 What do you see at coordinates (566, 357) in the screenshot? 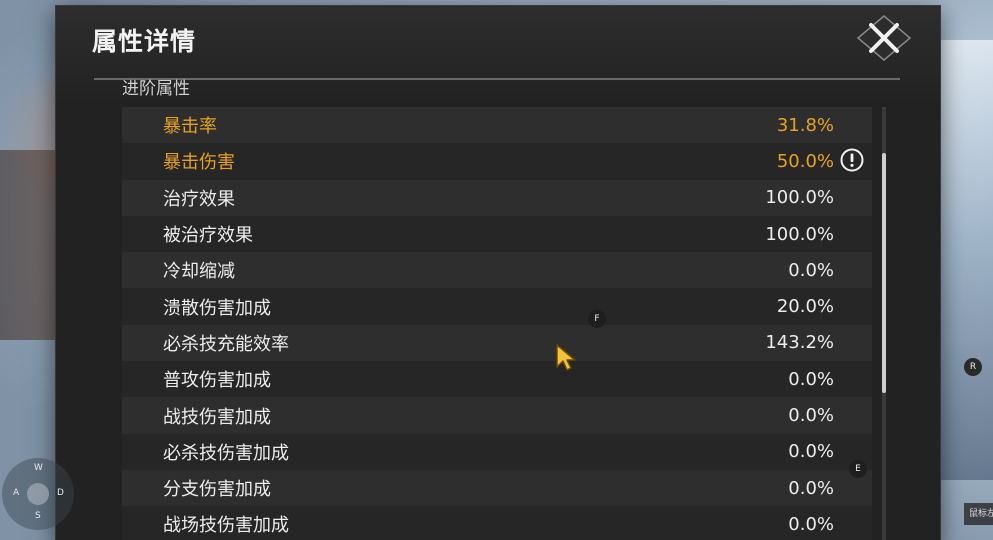
I see `arrow-cursor-icon` at bounding box center [566, 357].